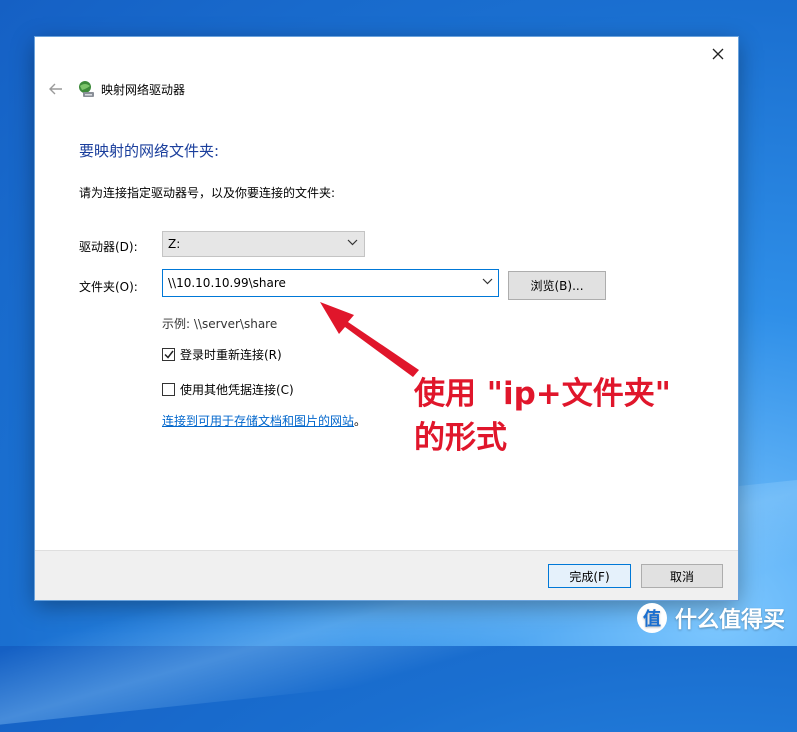  What do you see at coordinates (237, 390) in the screenshot?
I see `other-credentials-label: 使用其他凭据连接(C)` at bounding box center [237, 390].